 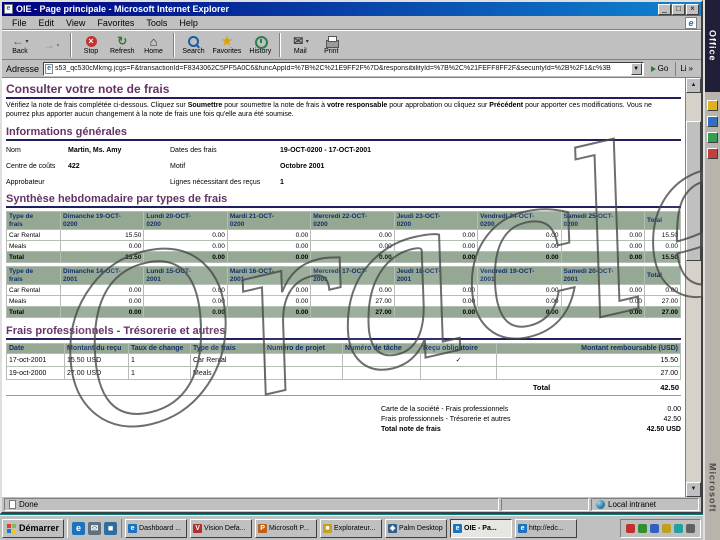 I want to click on ie-quicklaunch-icon: e, so click(x=79, y=528).